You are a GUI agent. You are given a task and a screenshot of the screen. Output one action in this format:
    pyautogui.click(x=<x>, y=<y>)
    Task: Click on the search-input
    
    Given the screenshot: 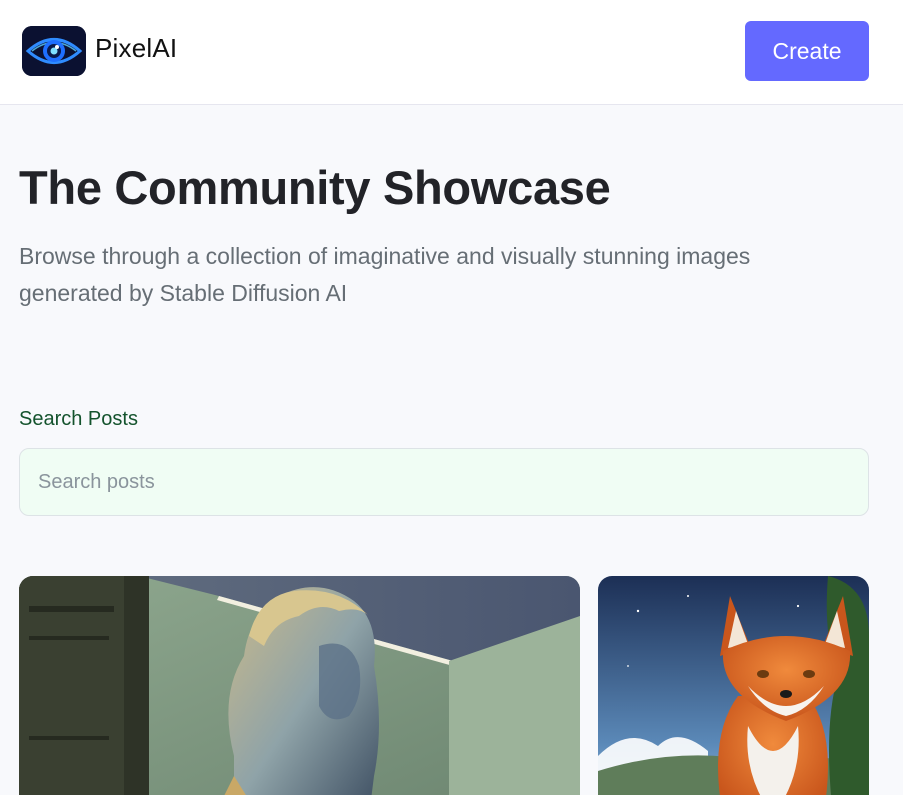 What is the action you would take?
    pyautogui.click(x=444, y=482)
    